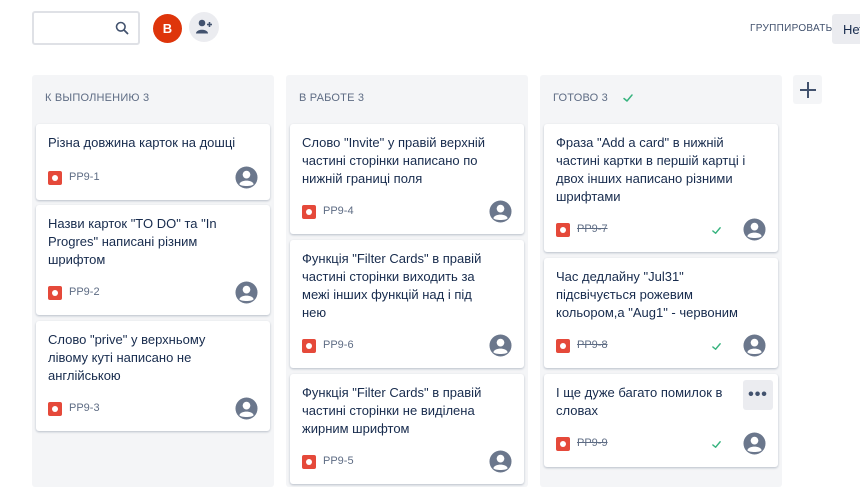 The image size is (860, 487). I want to click on card-footer: PP9-9, so click(661, 444).